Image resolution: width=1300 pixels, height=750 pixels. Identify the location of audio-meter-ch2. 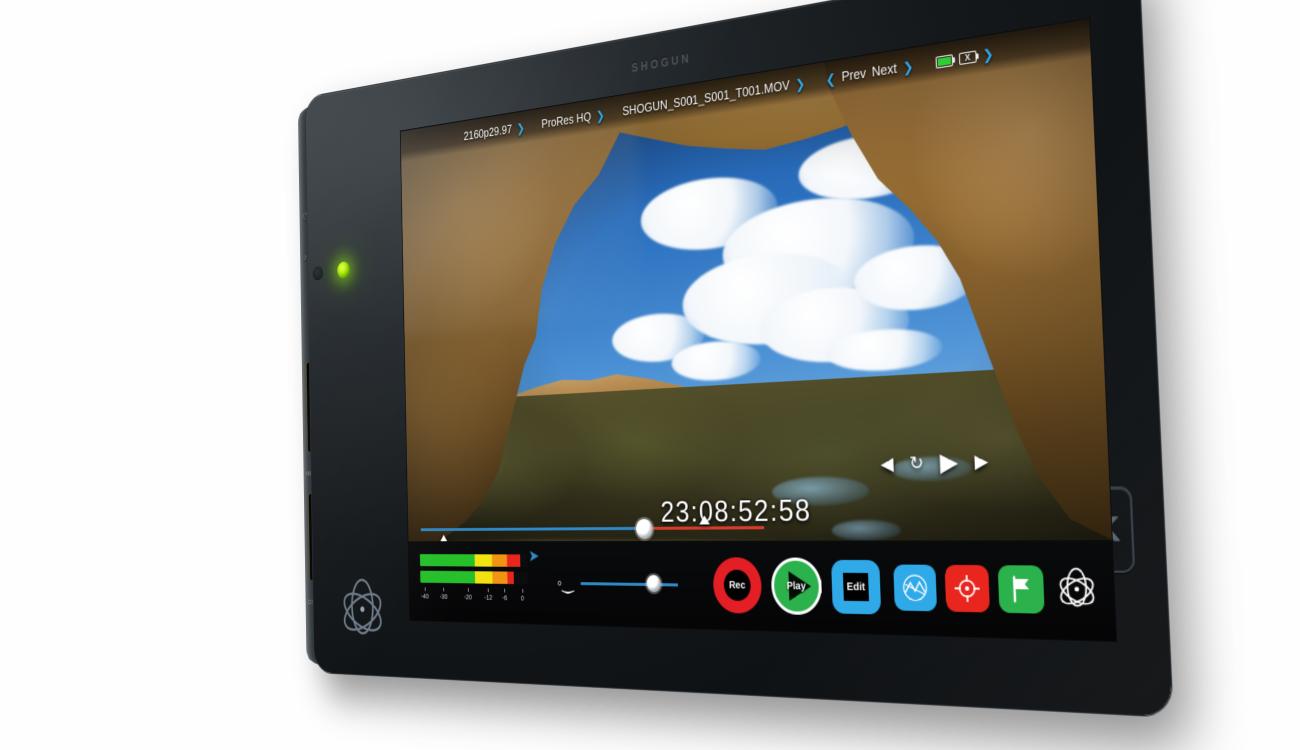
(474, 577).